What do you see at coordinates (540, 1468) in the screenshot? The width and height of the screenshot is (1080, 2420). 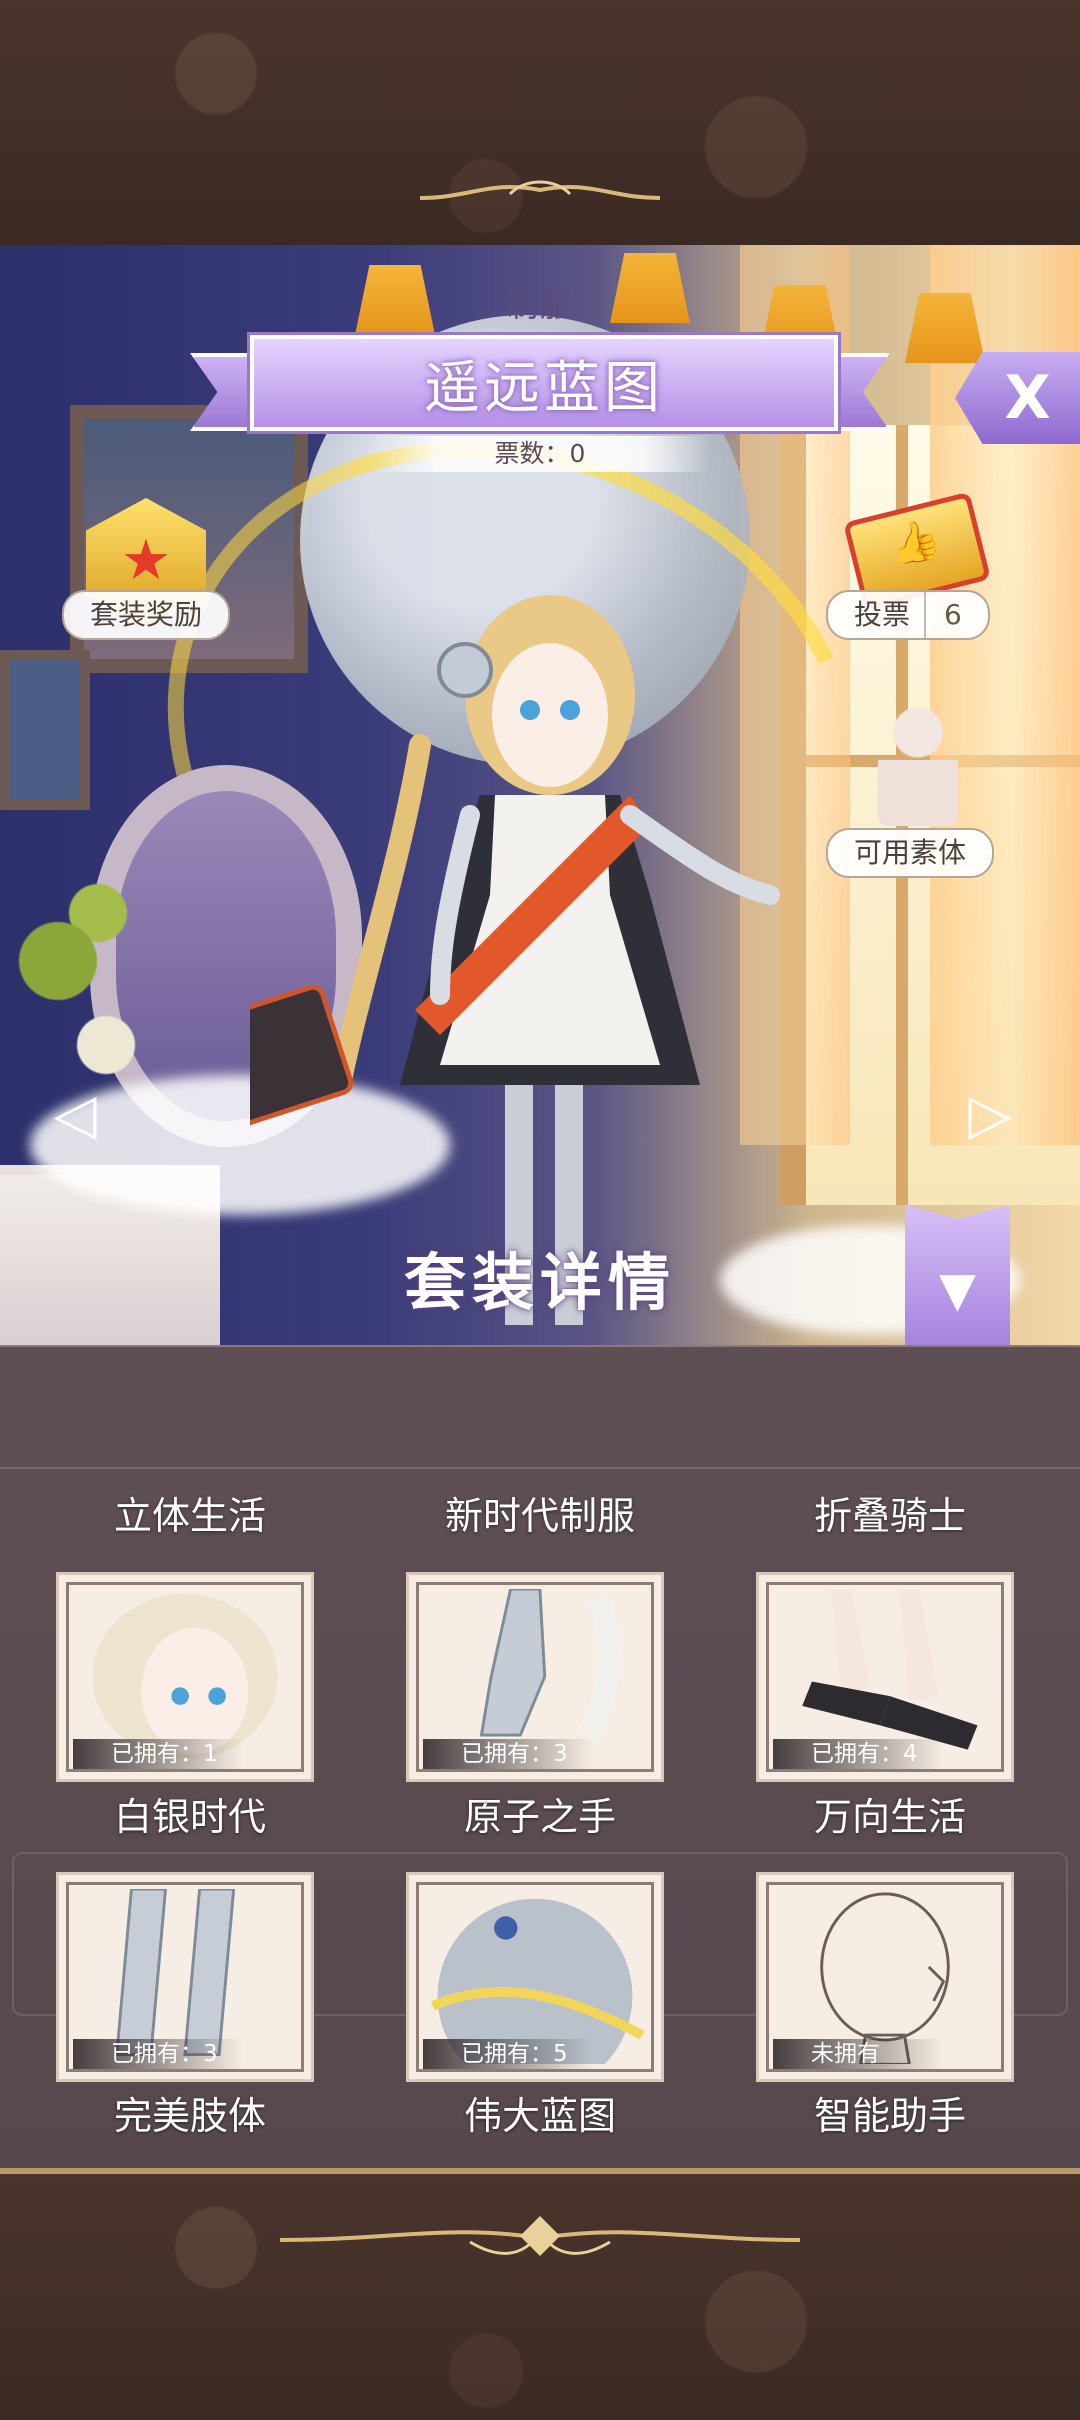 I see `divider` at bounding box center [540, 1468].